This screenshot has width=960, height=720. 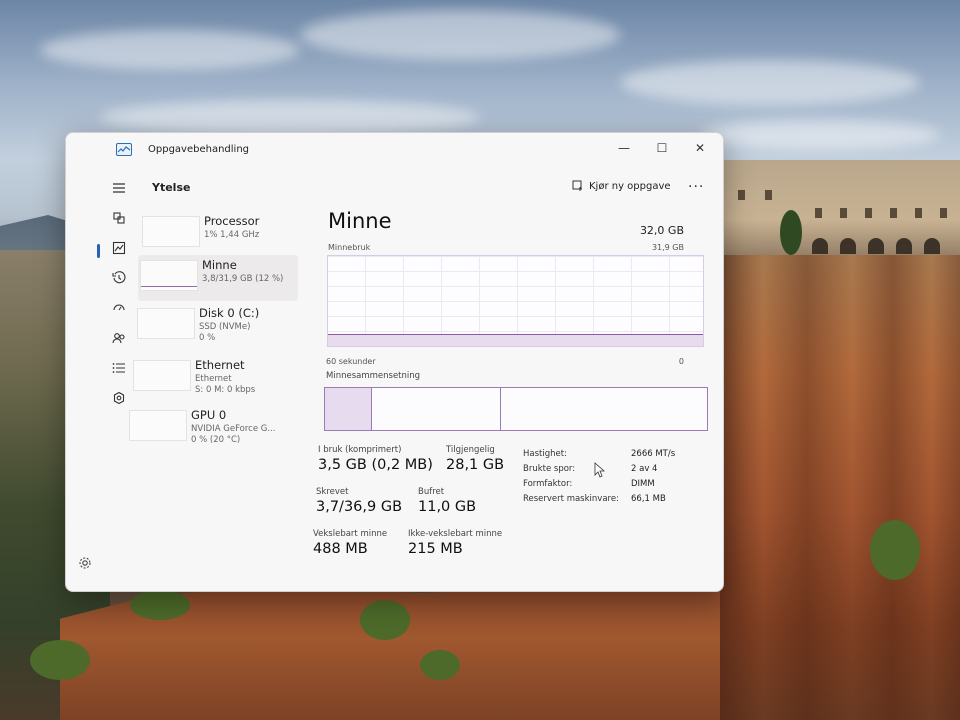 What do you see at coordinates (470, 450) in the screenshot?
I see `stat-label: Tilgjengelig` at bounding box center [470, 450].